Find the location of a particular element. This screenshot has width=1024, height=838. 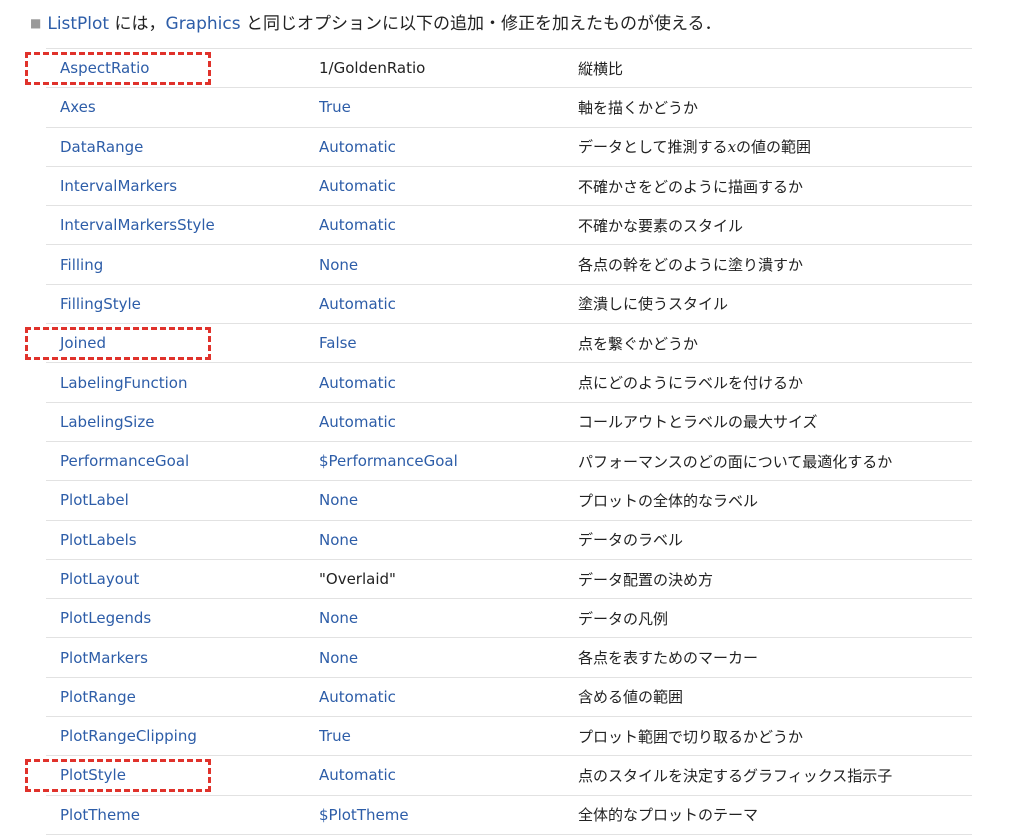

option-name-link: IntervalMarkers is located at coordinates (182, 185).